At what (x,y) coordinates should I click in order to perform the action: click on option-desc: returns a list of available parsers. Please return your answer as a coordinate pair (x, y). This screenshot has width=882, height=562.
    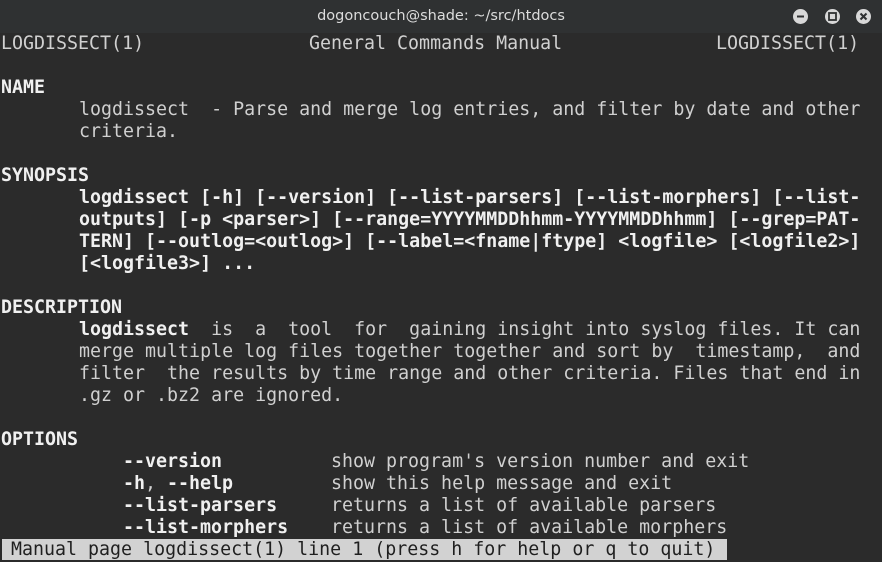
    Looking at the image, I should click on (524, 505).